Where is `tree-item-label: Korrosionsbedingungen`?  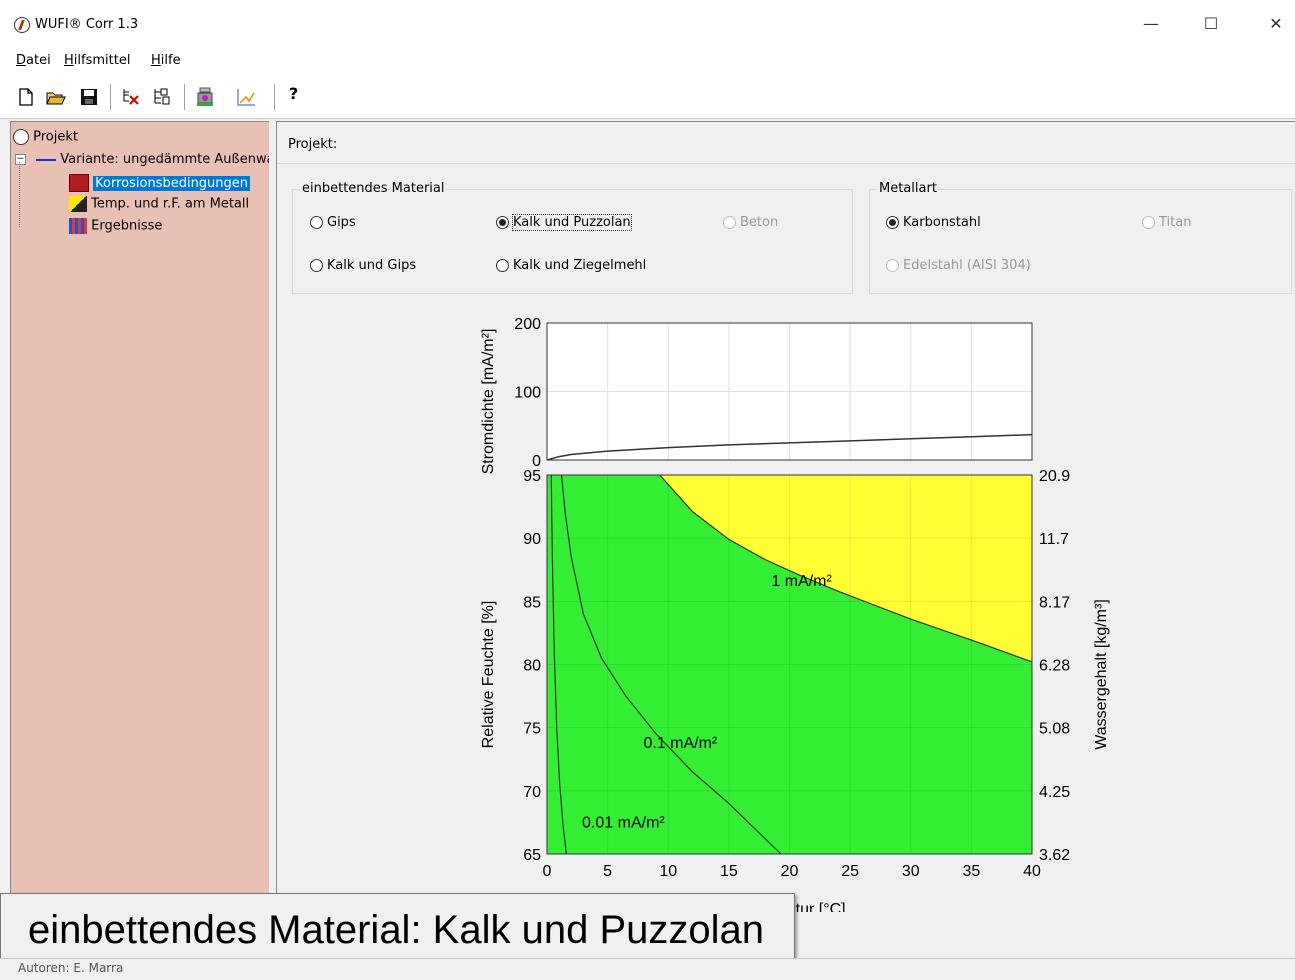 tree-item-label: Korrosionsbedingungen is located at coordinates (172, 183).